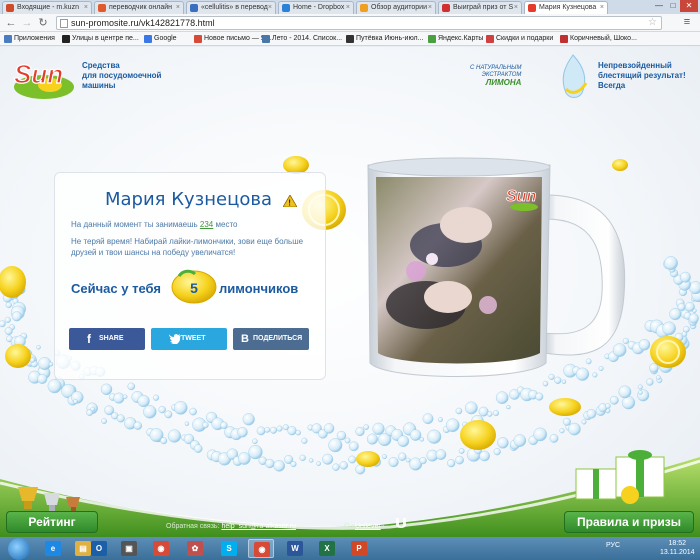 The image size is (700, 560). I want to click on bookmark-item: Google, so click(160, 38).